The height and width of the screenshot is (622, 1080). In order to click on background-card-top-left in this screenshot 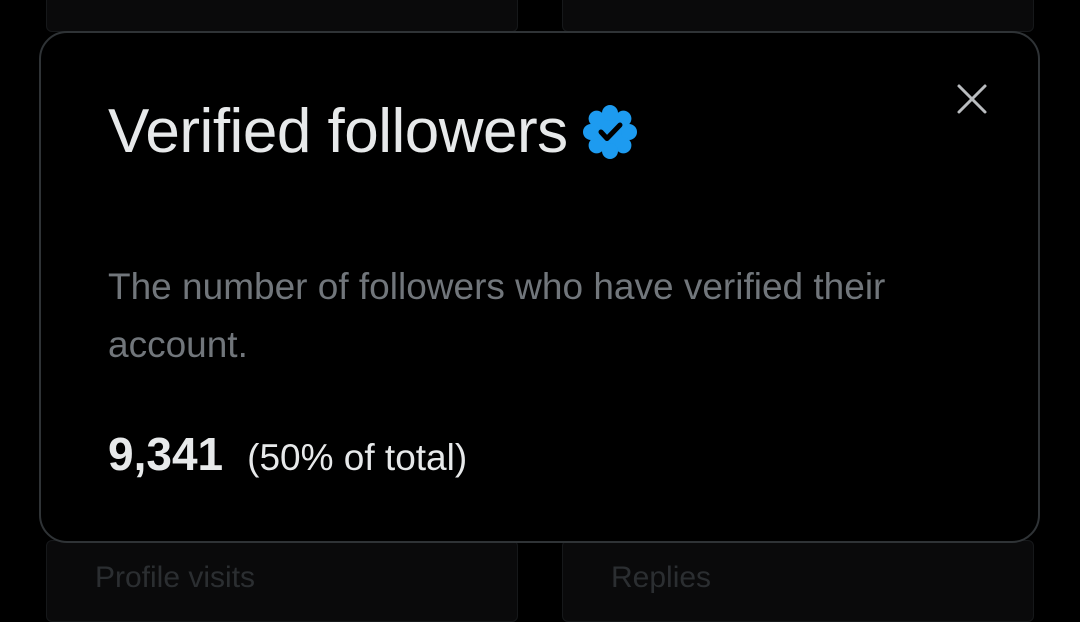, I will do `click(282, 16)`.